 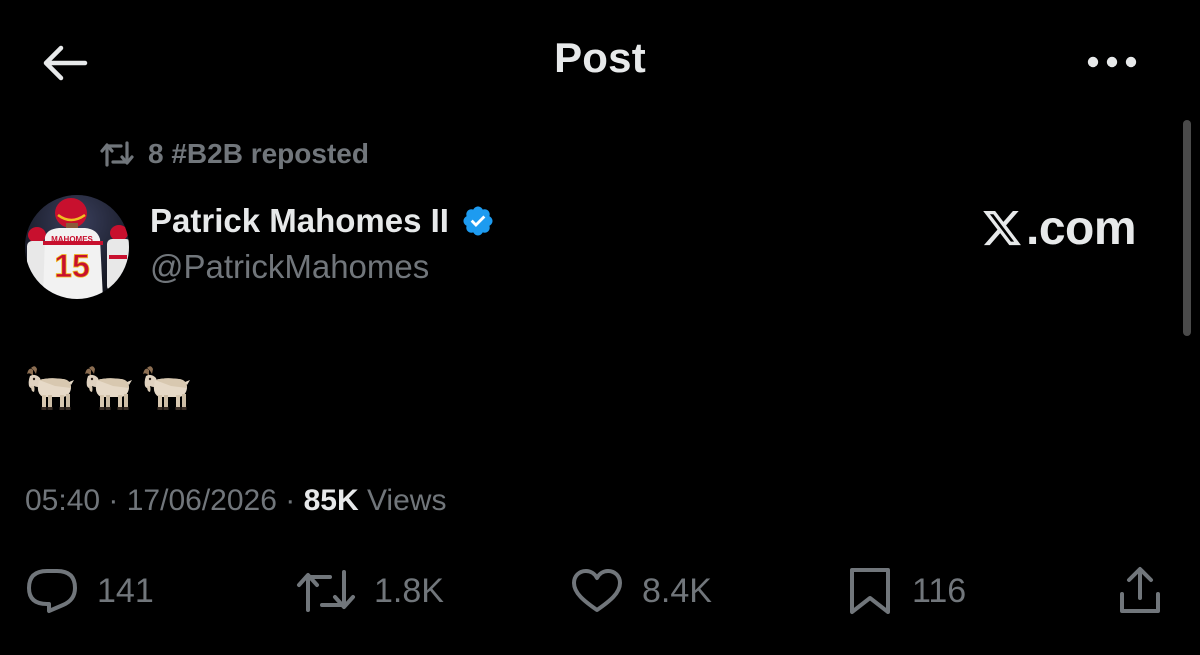 I want to click on like-button: 8.4K, so click(x=641, y=591).